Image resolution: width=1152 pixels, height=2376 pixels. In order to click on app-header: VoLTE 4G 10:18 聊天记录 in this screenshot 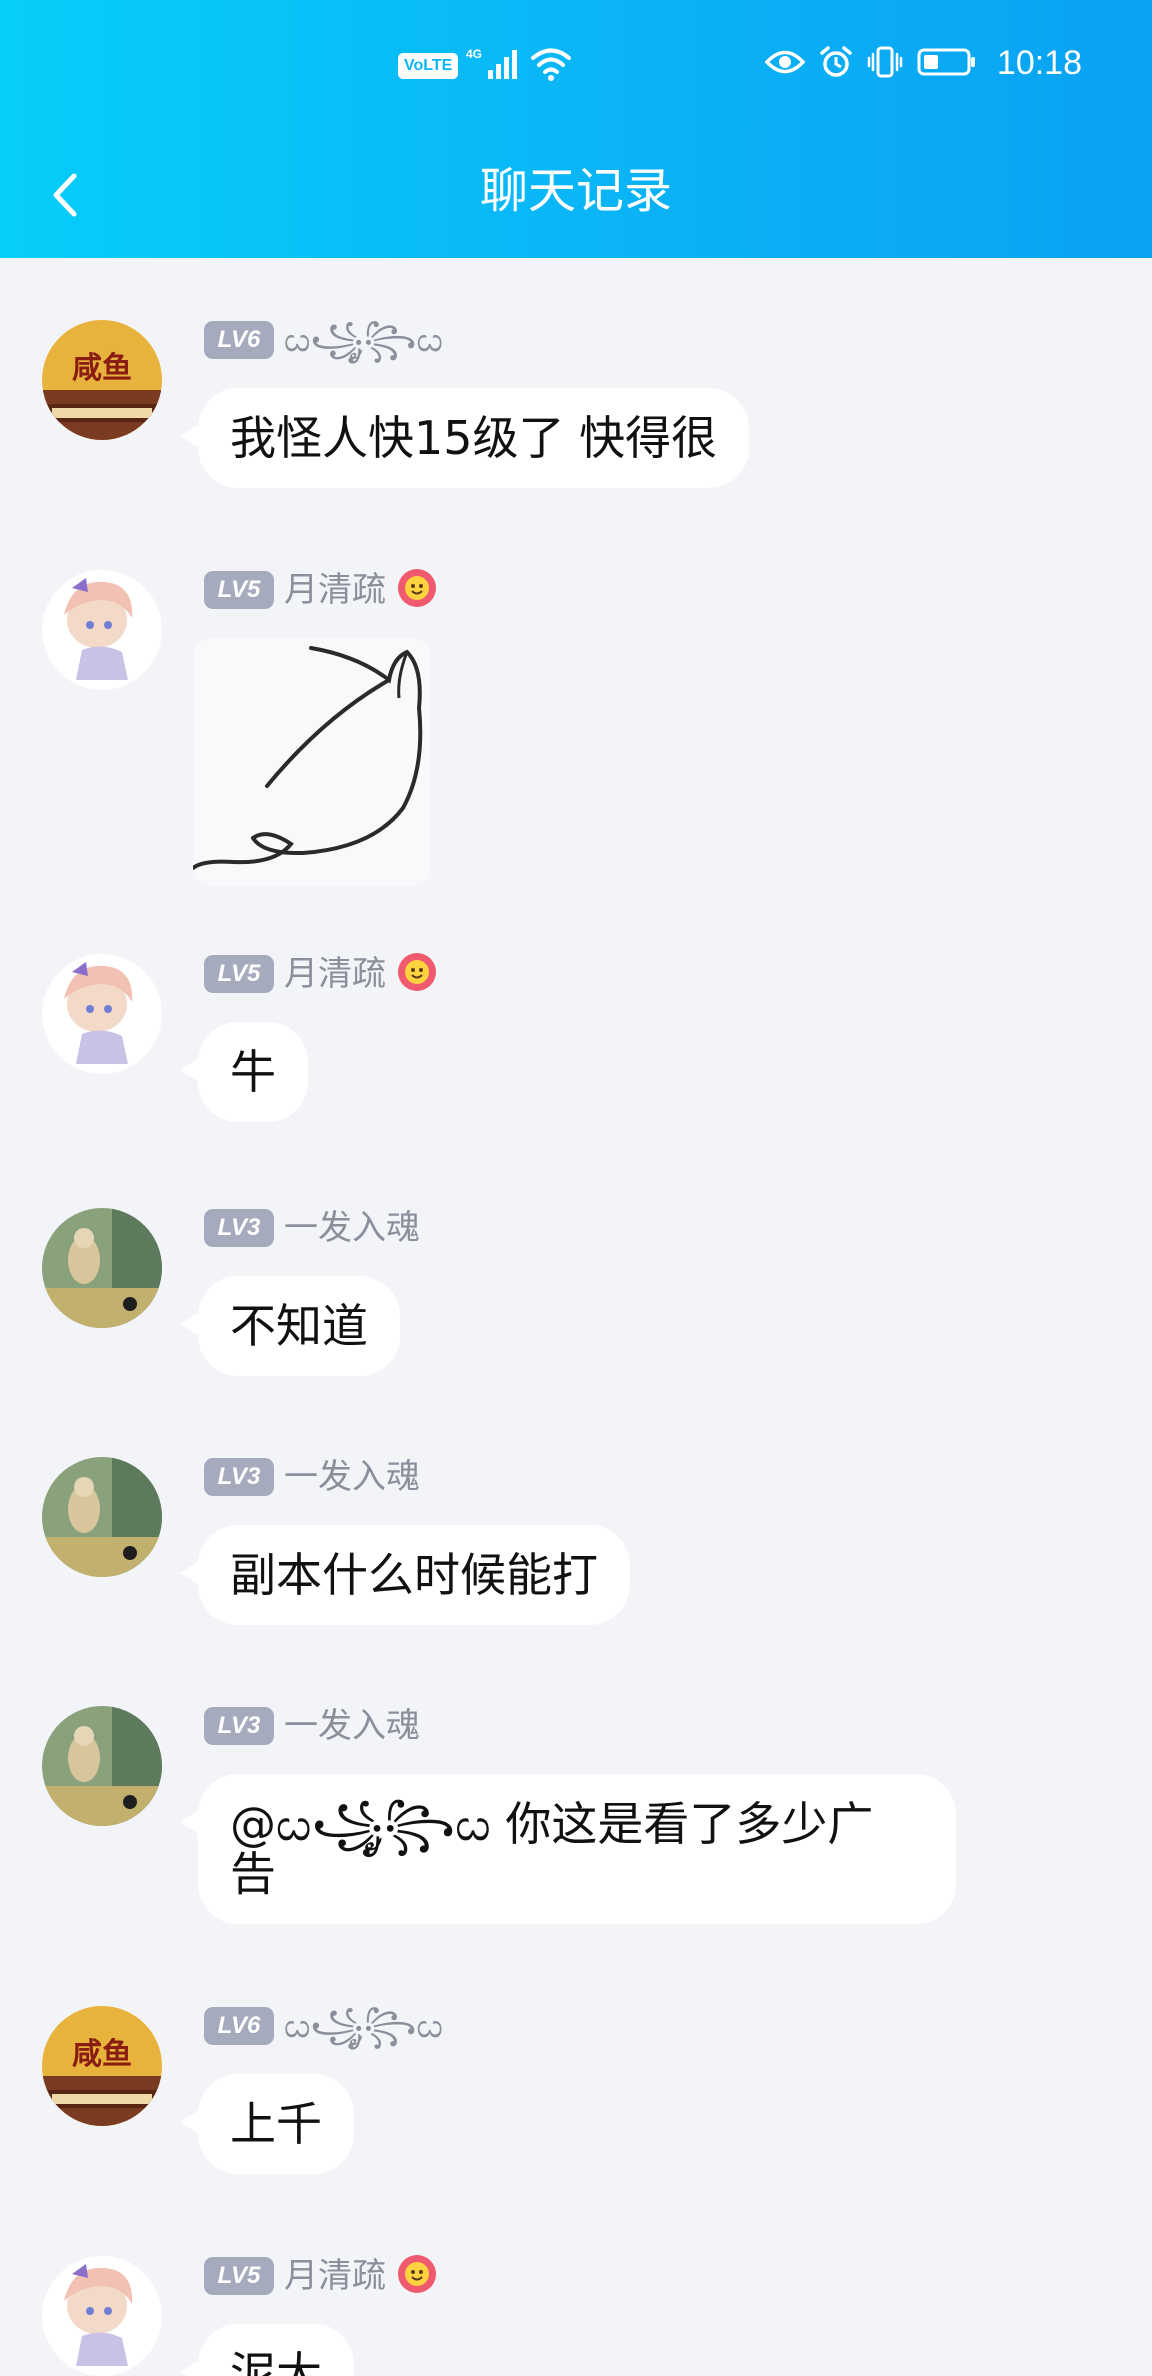, I will do `click(576, 129)`.